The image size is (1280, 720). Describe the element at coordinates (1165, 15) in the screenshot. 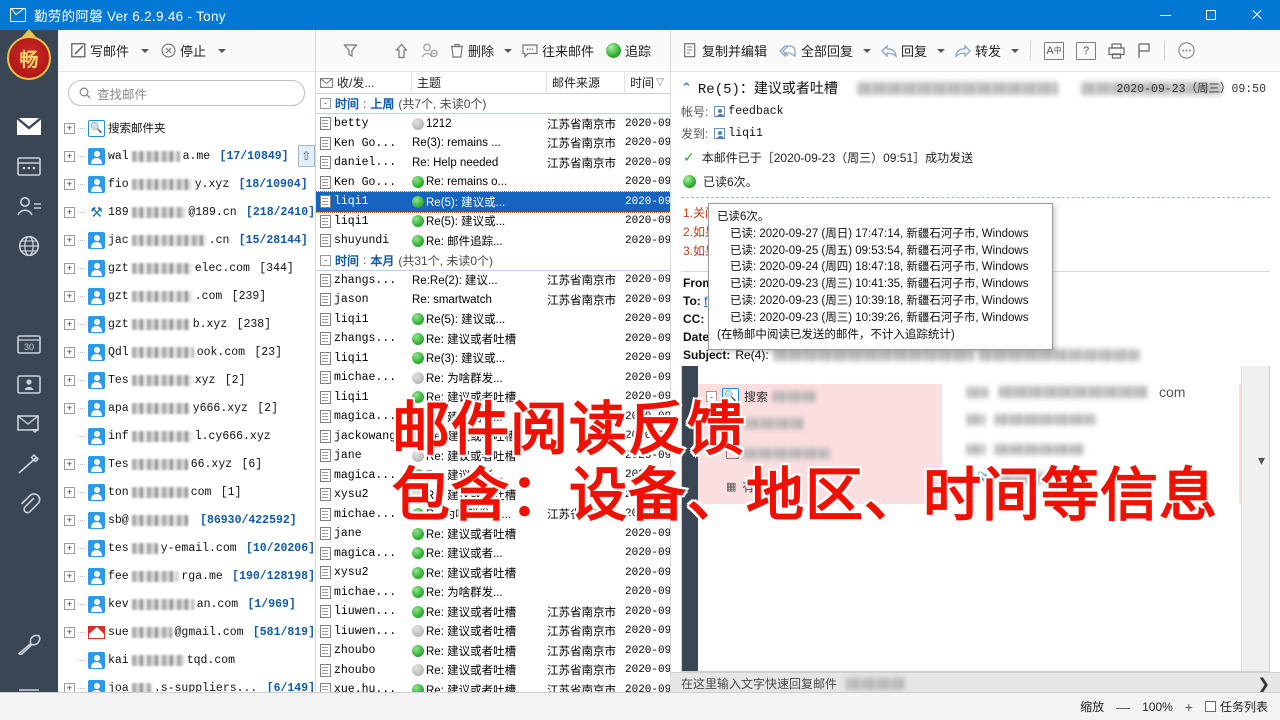

I see `minimize-button` at that location.